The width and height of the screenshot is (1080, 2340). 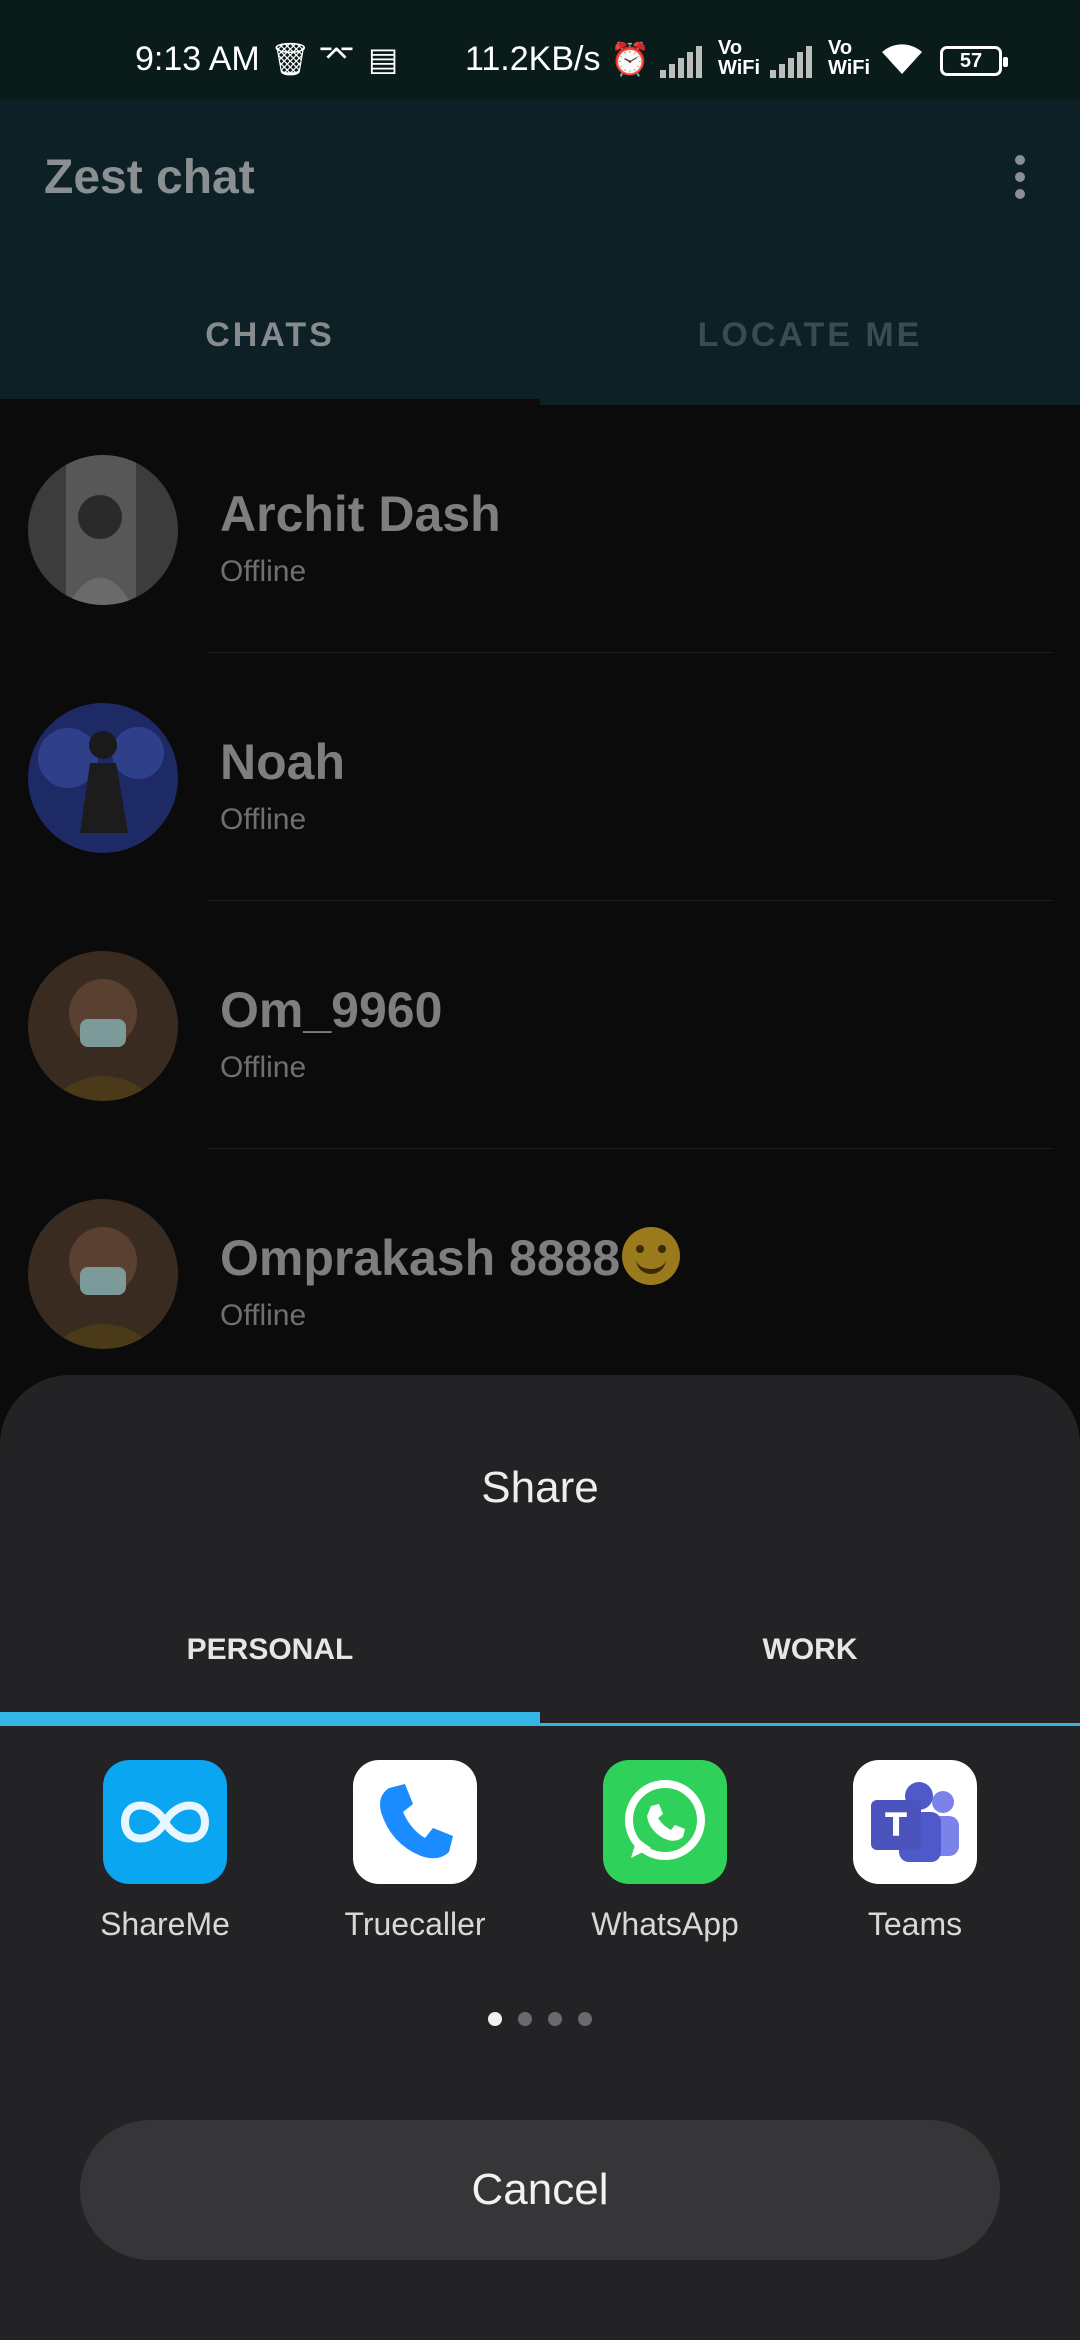 What do you see at coordinates (270, 350) in the screenshot?
I see `tab-chats: CHATS` at bounding box center [270, 350].